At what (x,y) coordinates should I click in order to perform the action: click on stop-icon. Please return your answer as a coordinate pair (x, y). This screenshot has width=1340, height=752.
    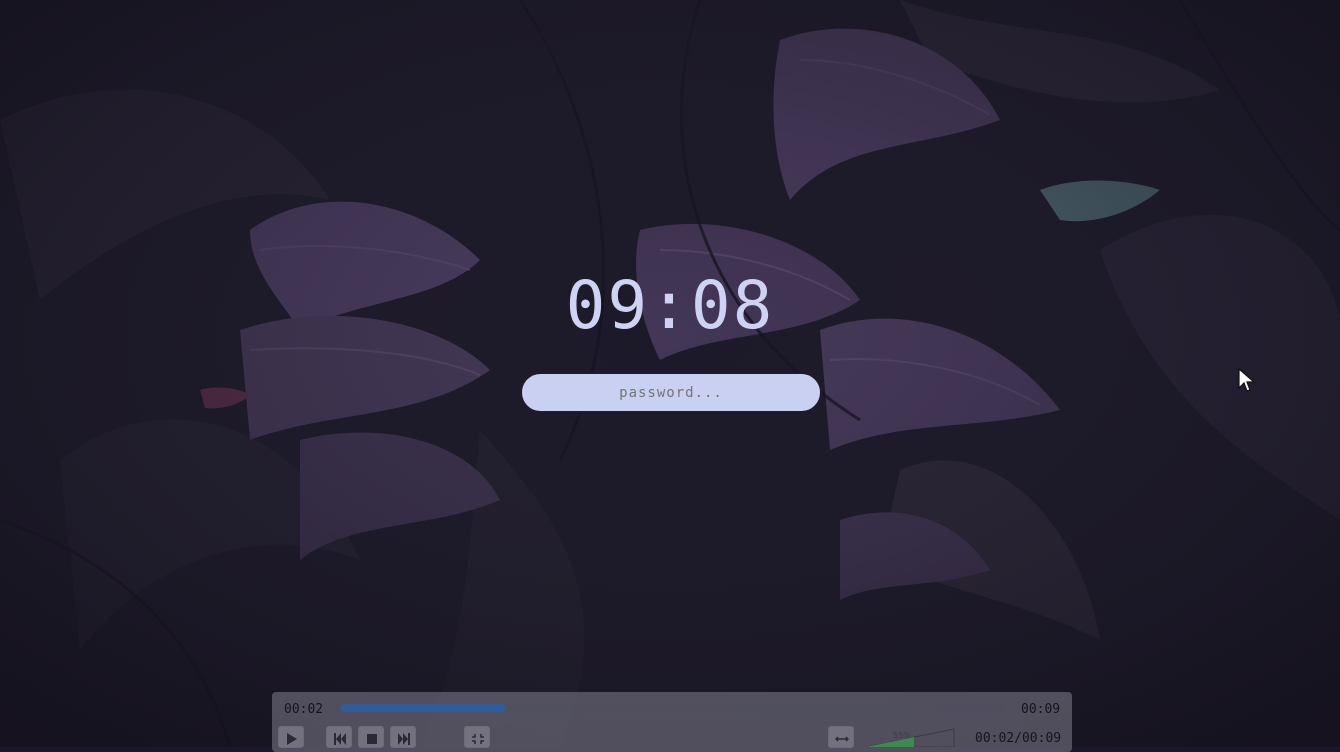
    Looking at the image, I should click on (372, 739).